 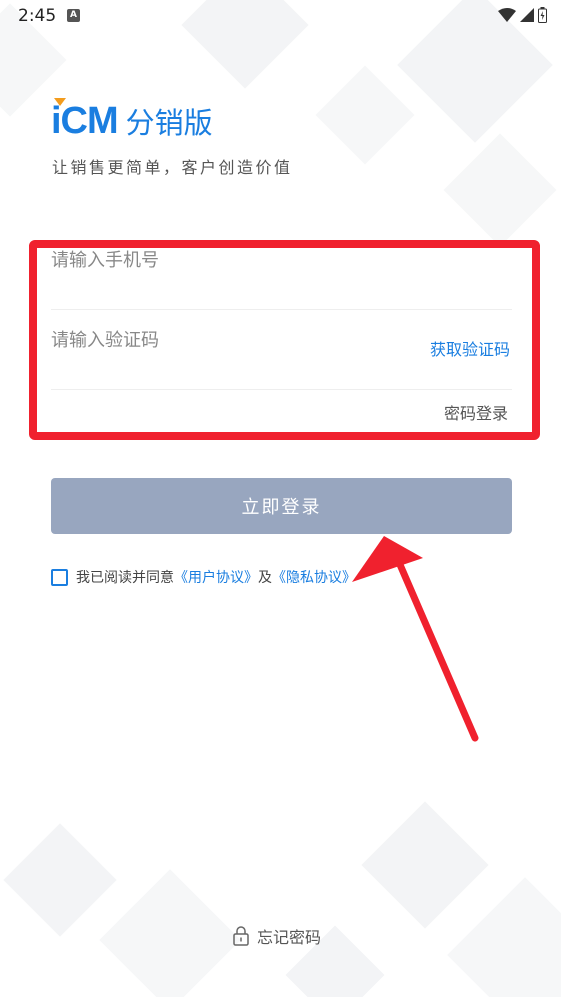 I want to click on user-agreement-link: 《用户协议》, so click(x=216, y=577).